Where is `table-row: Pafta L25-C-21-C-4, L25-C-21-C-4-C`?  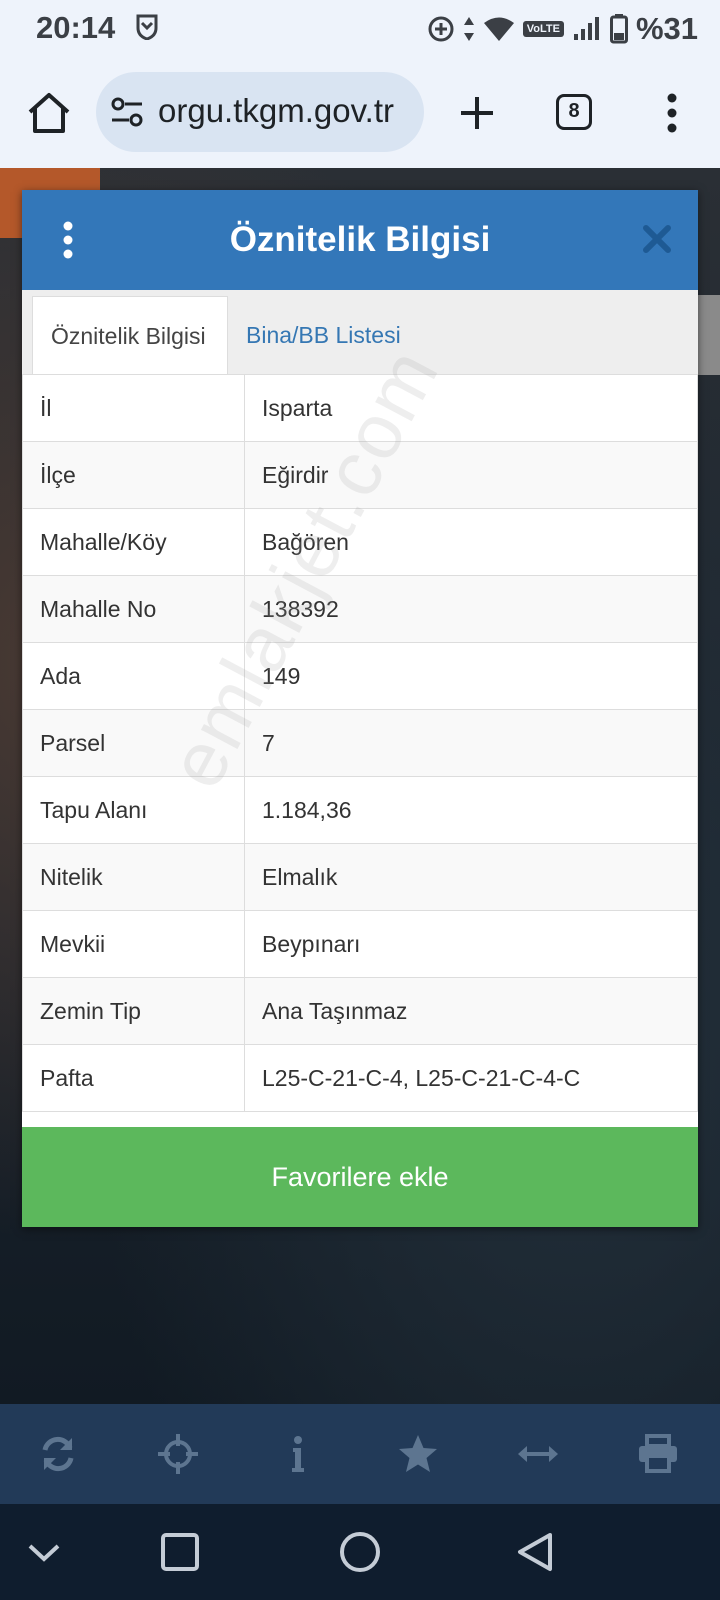 table-row: Pafta L25-C-21-C-4, L25-C-21-C-4-C is located at coordinates (360, 1078).